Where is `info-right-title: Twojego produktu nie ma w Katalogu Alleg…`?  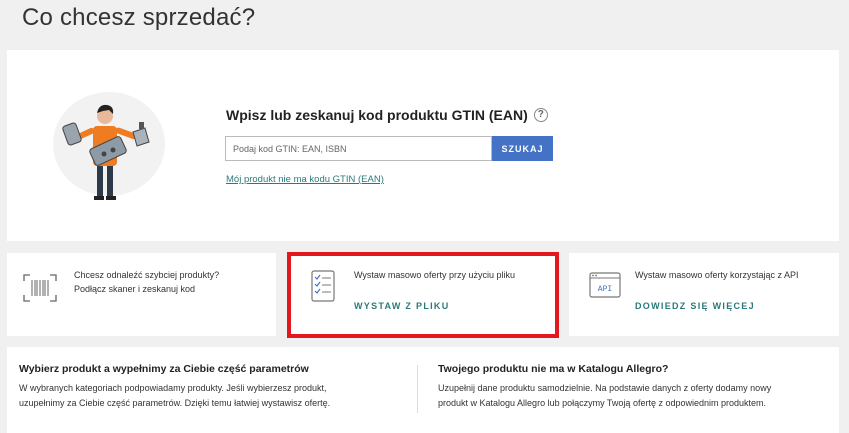 info-right-title: Twojego produktu nie ma w Katalogu Alleg… is located at coordinates (553, 369).